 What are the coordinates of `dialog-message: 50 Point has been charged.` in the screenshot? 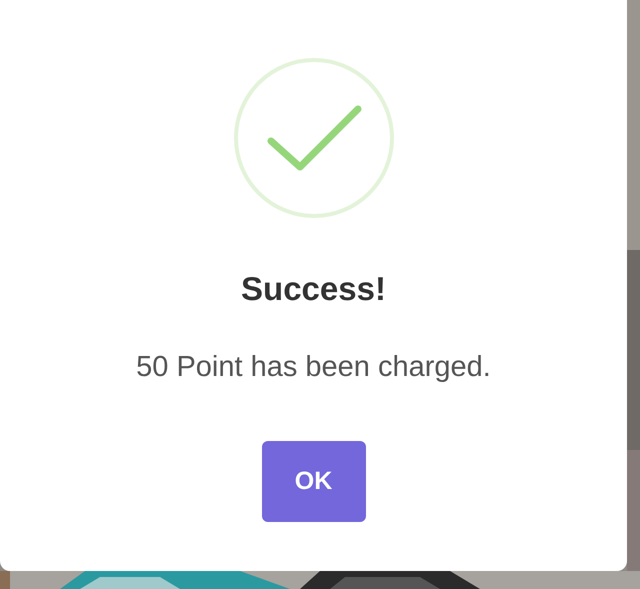 It's located at (313, 367).